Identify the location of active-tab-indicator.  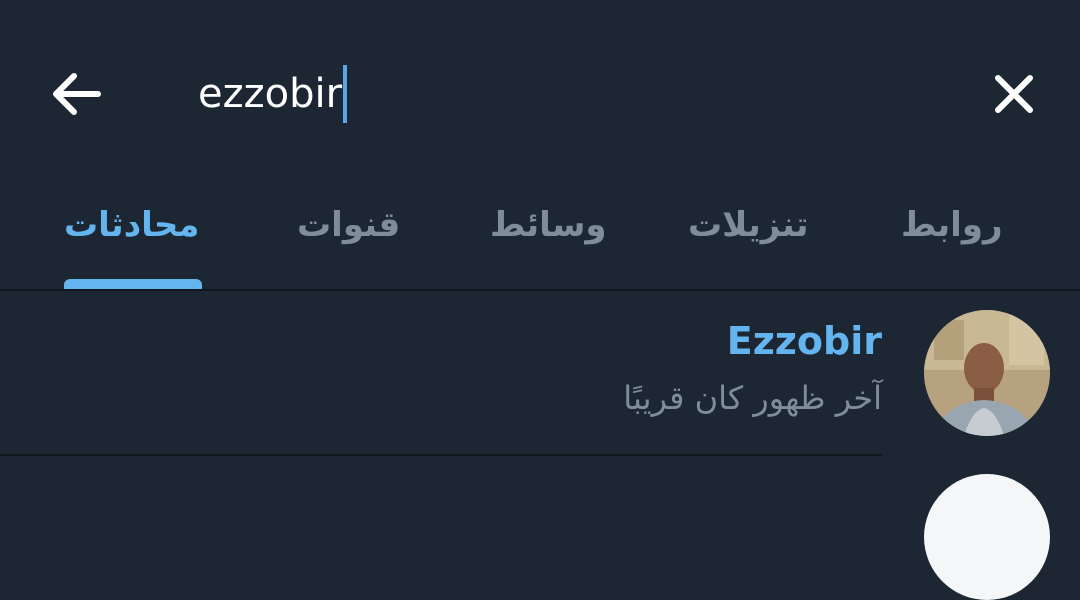
(133, 284).